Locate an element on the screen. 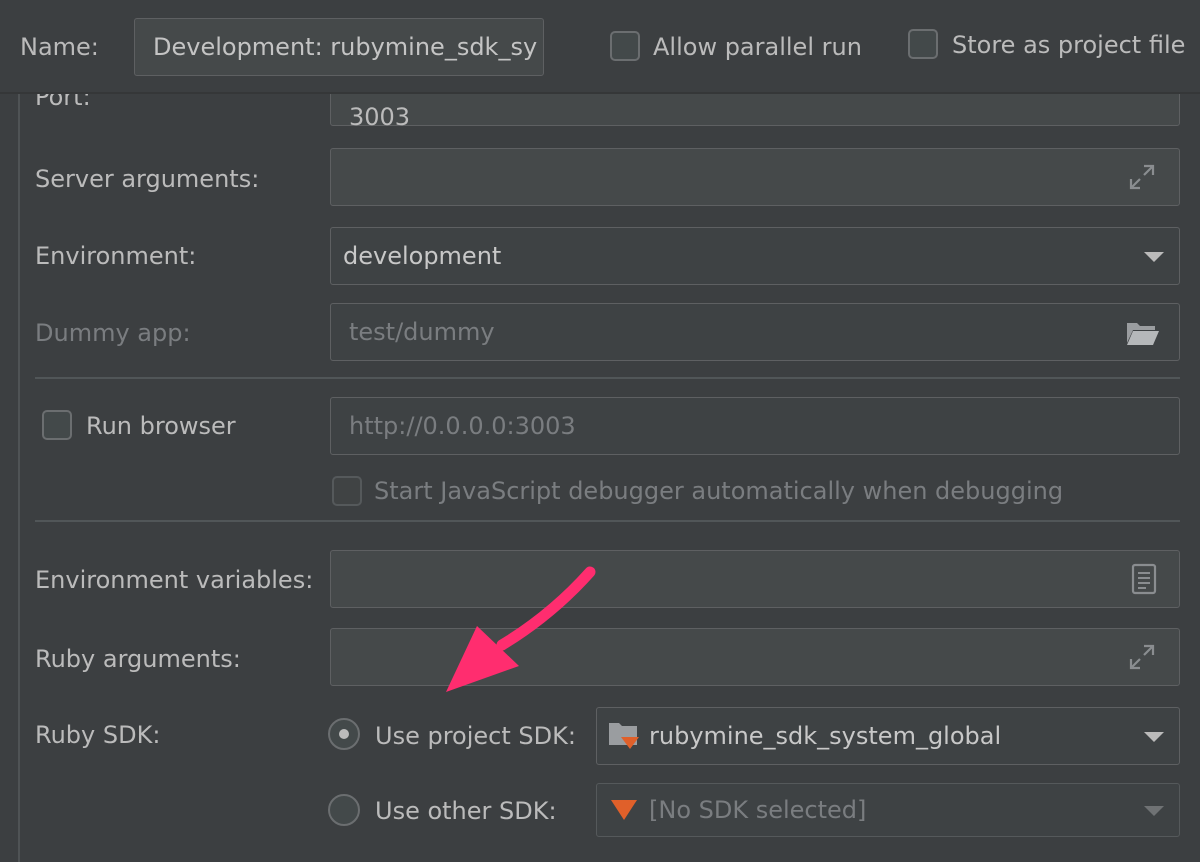  dummy-app-input: test/dummy is located at coordinates (755, 332).